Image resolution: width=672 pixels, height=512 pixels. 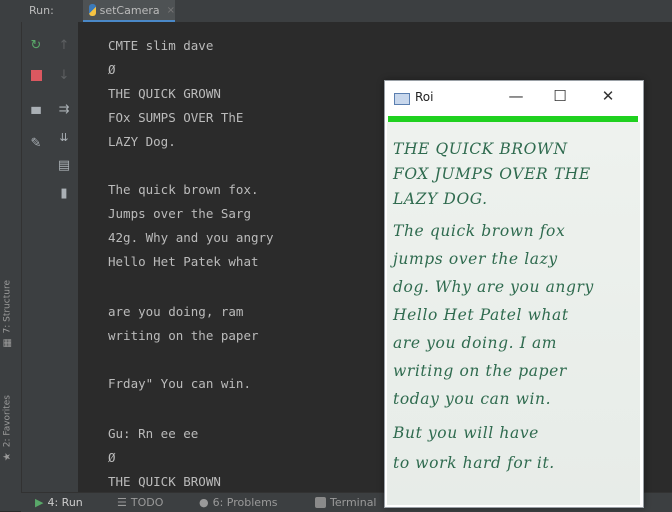 I want to click on favorites-tab: ★ 2: Favorites, so click(x=7, y=428).